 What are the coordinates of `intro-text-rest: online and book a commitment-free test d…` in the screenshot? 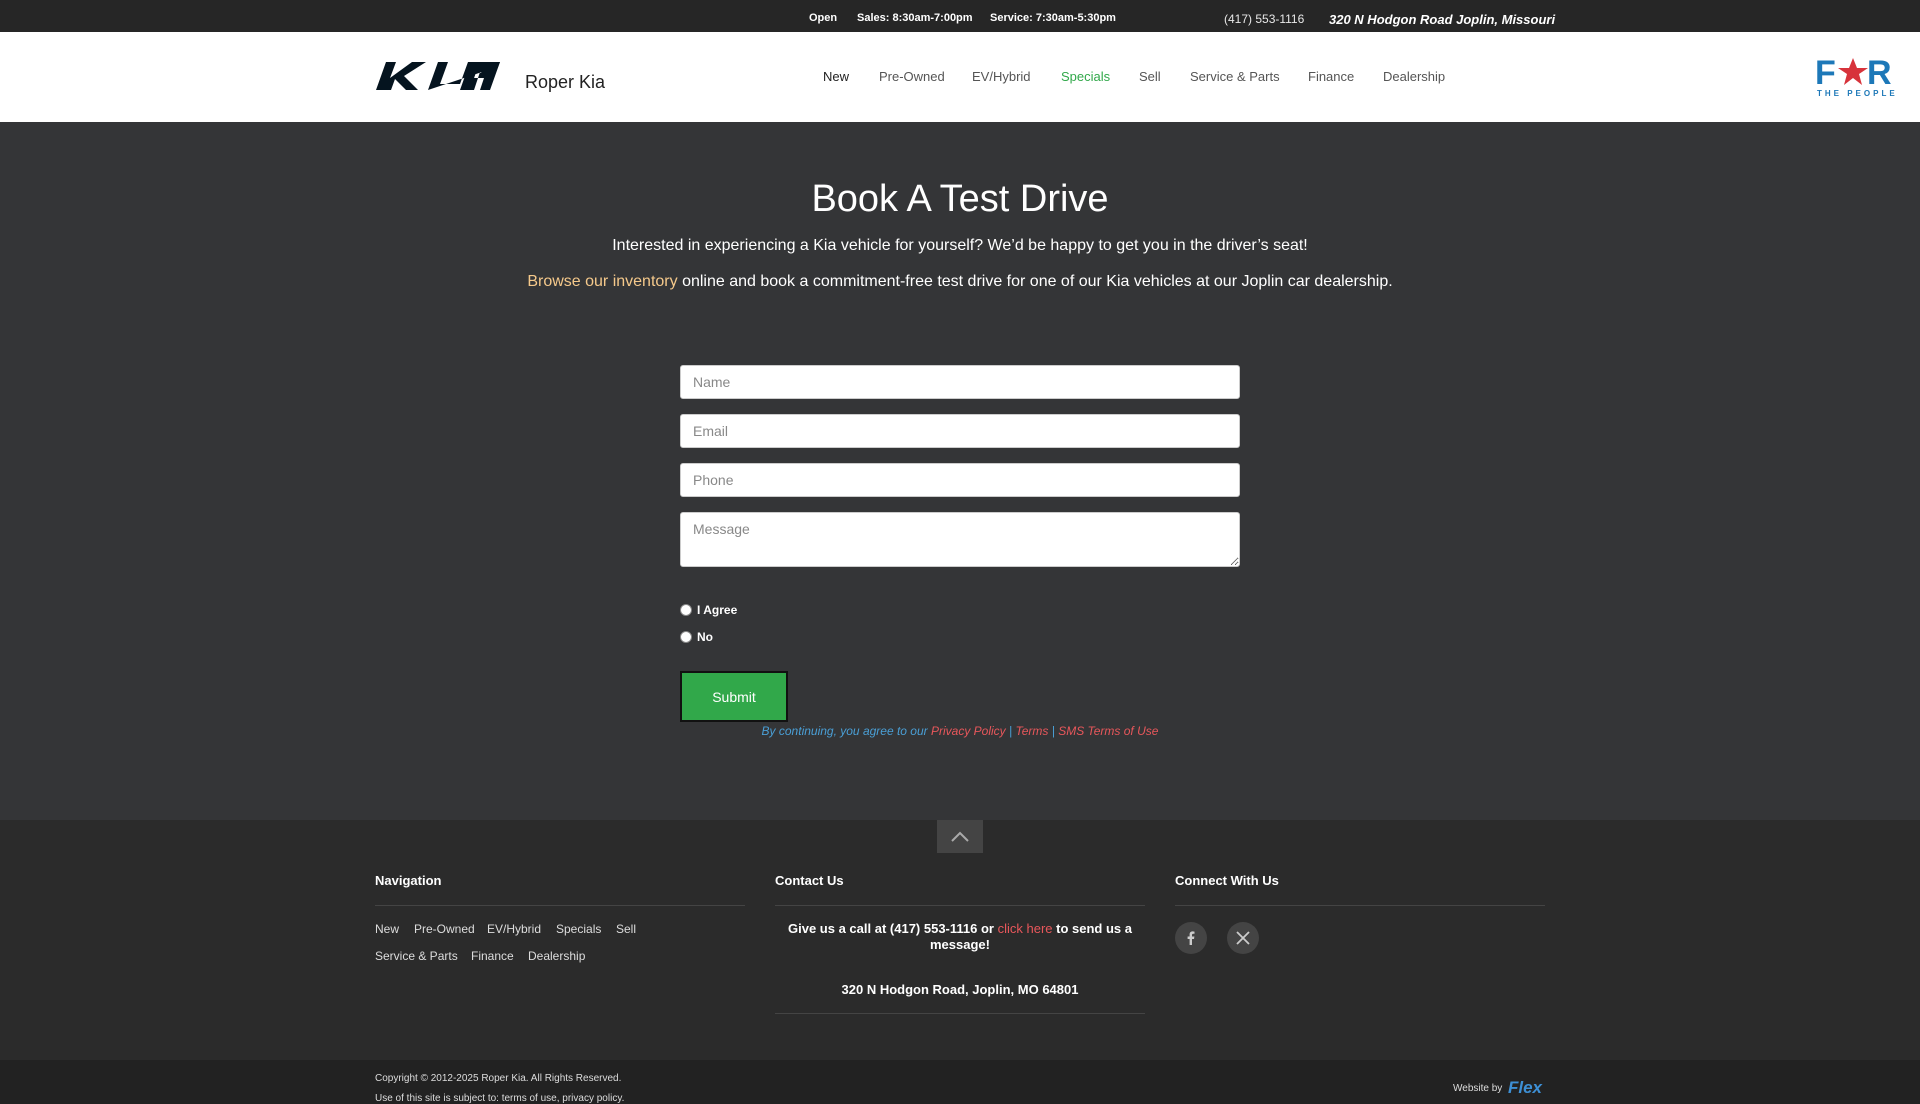 It's located at (1035, 281).